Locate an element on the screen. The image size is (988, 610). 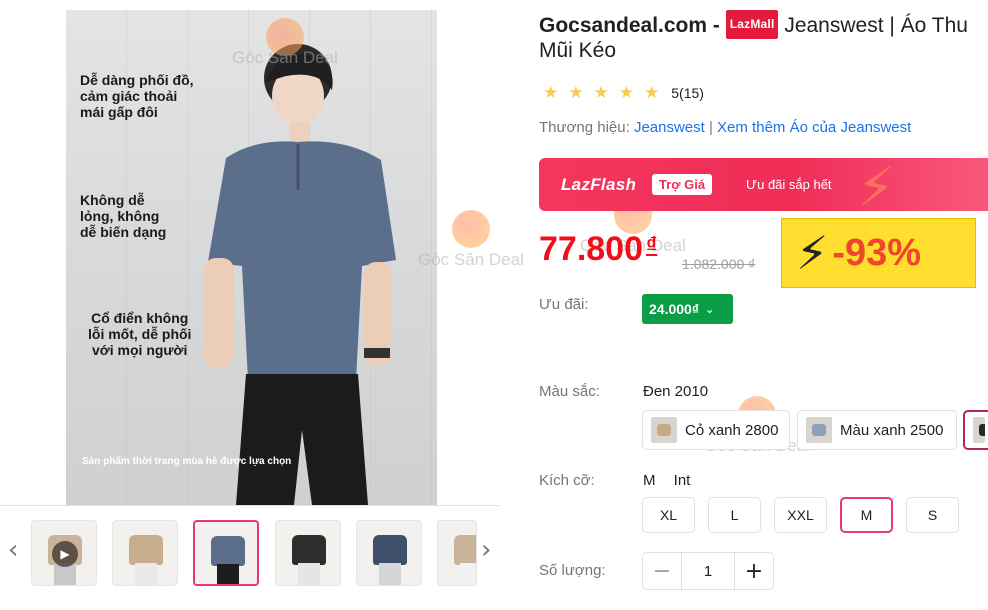
voucher-button: 24.000₫ ⌄ is located at coordinates (687, 309).